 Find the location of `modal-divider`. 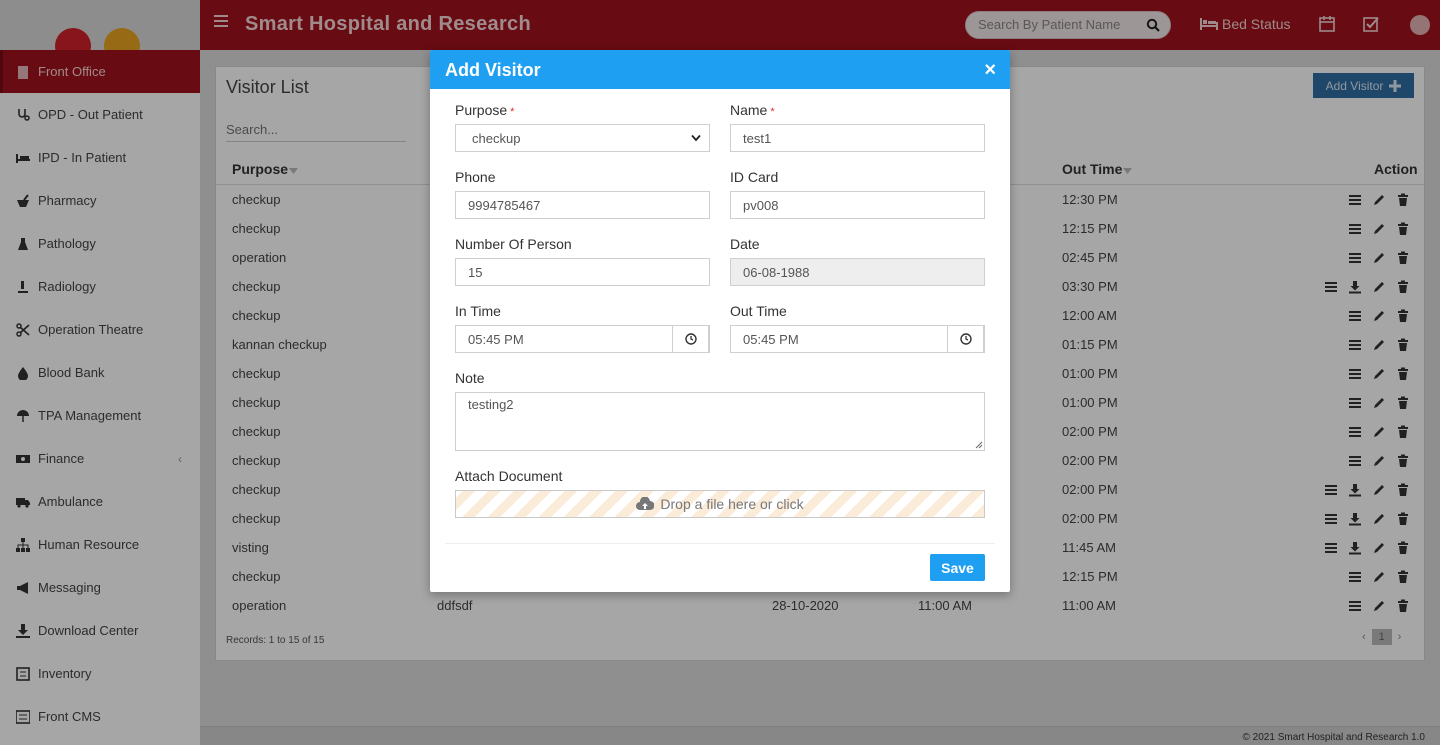

modal-divider is located at coordinates (720, 543).